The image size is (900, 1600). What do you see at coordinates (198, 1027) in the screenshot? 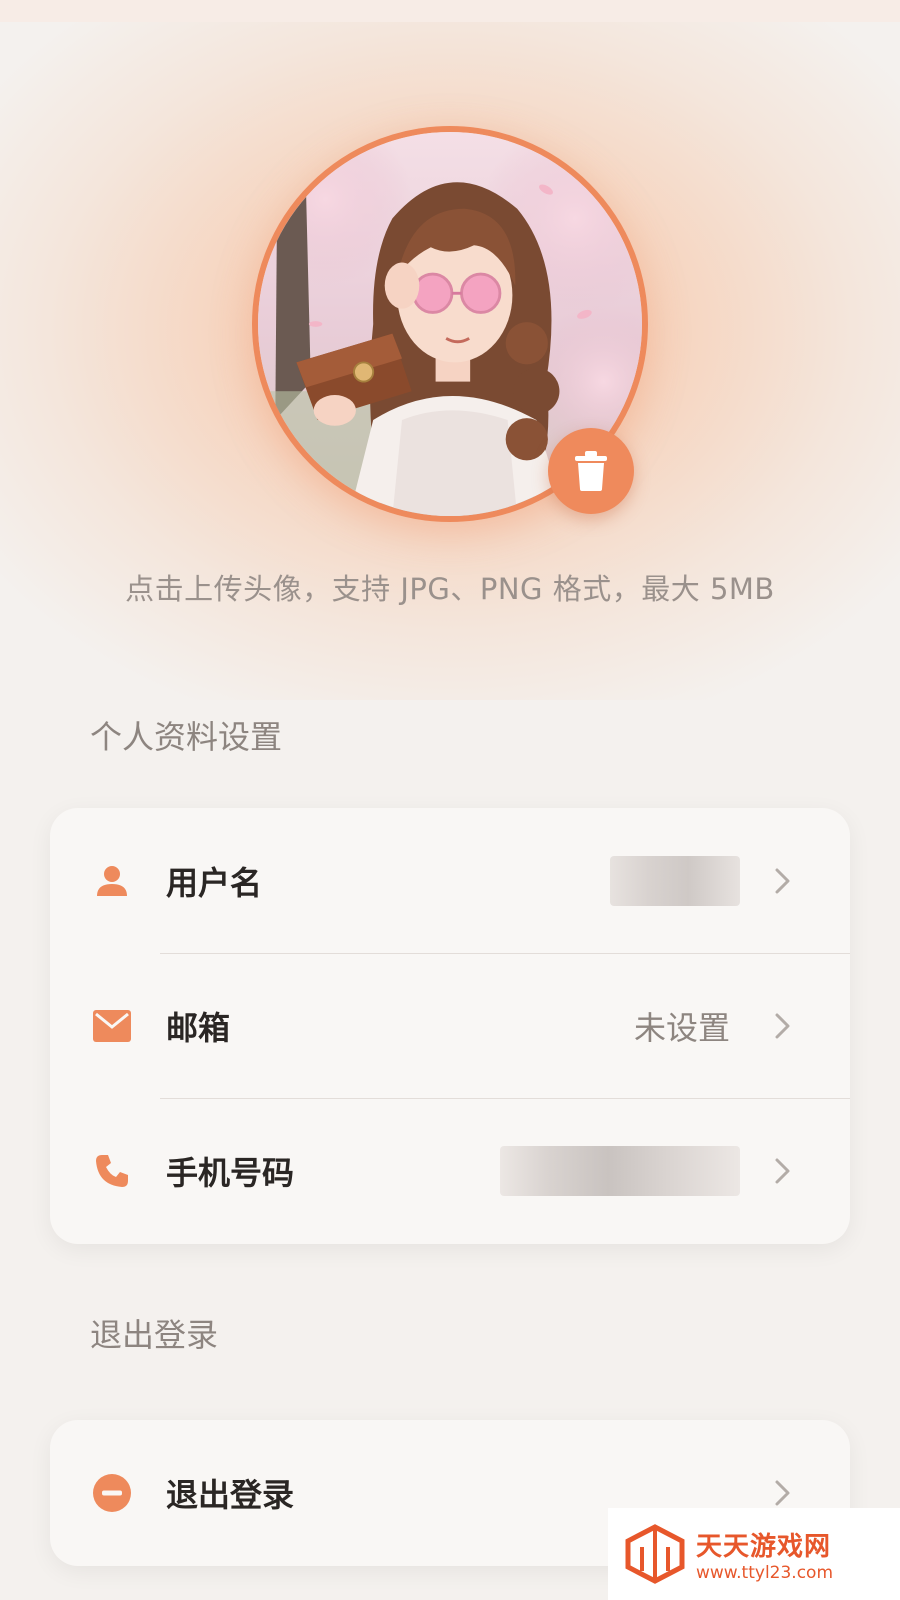
I see `email-label: 邮箱` at bounding box center [198, 1027].